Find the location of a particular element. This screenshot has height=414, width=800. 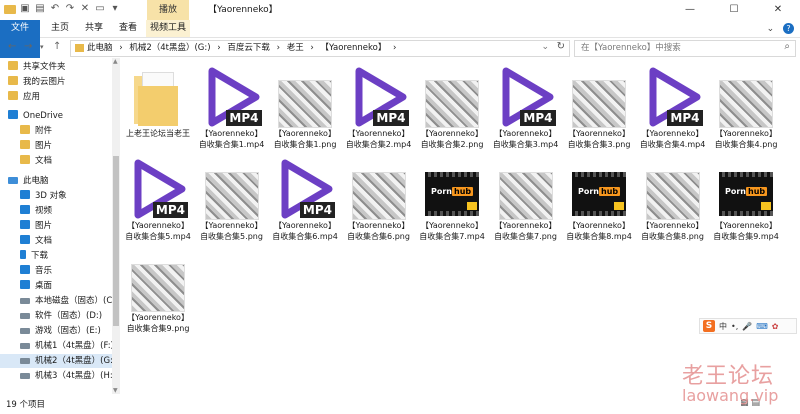

sidebar-item-drive-g: 机械2（4t黑盘）(G:) is located at coordinates (58, 361).